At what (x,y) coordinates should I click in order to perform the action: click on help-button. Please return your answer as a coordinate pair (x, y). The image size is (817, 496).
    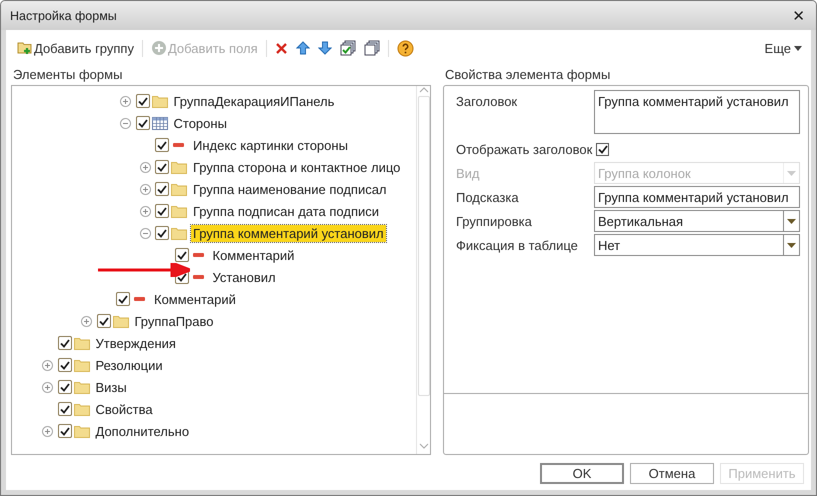
    Looking at the image, I should click on (405, 48).